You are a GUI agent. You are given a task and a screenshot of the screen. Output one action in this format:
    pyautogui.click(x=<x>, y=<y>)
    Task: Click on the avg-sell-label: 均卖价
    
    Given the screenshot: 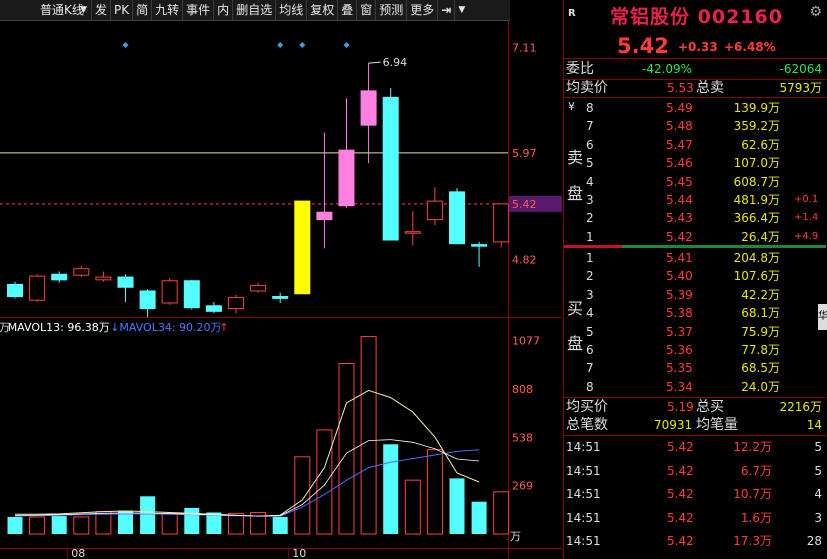 What is the action you would take?
    pyautogui.click(x=587, y=88)
    